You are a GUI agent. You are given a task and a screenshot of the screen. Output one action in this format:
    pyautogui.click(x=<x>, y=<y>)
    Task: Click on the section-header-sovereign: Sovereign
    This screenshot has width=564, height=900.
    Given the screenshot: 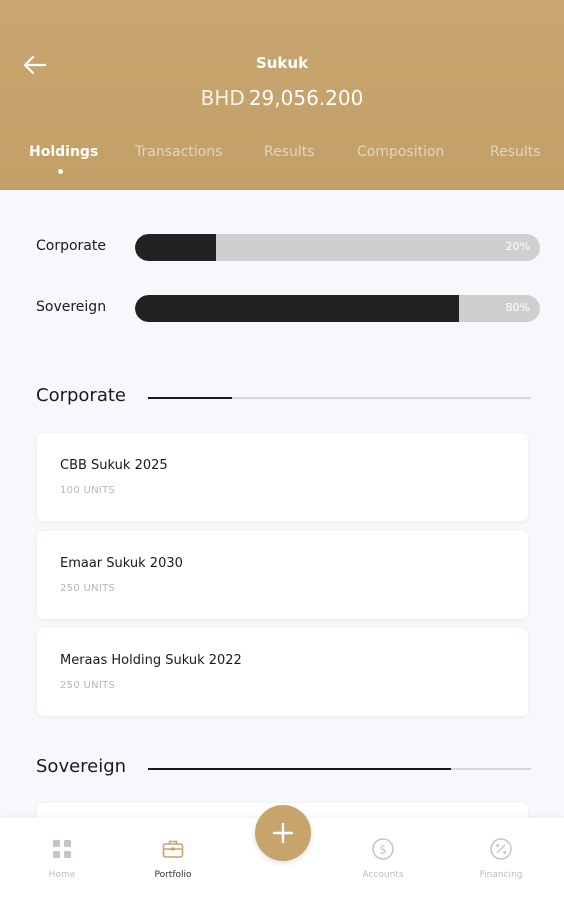 What is the action you would take?
    pyautogui.click(x=283, y=770)
    